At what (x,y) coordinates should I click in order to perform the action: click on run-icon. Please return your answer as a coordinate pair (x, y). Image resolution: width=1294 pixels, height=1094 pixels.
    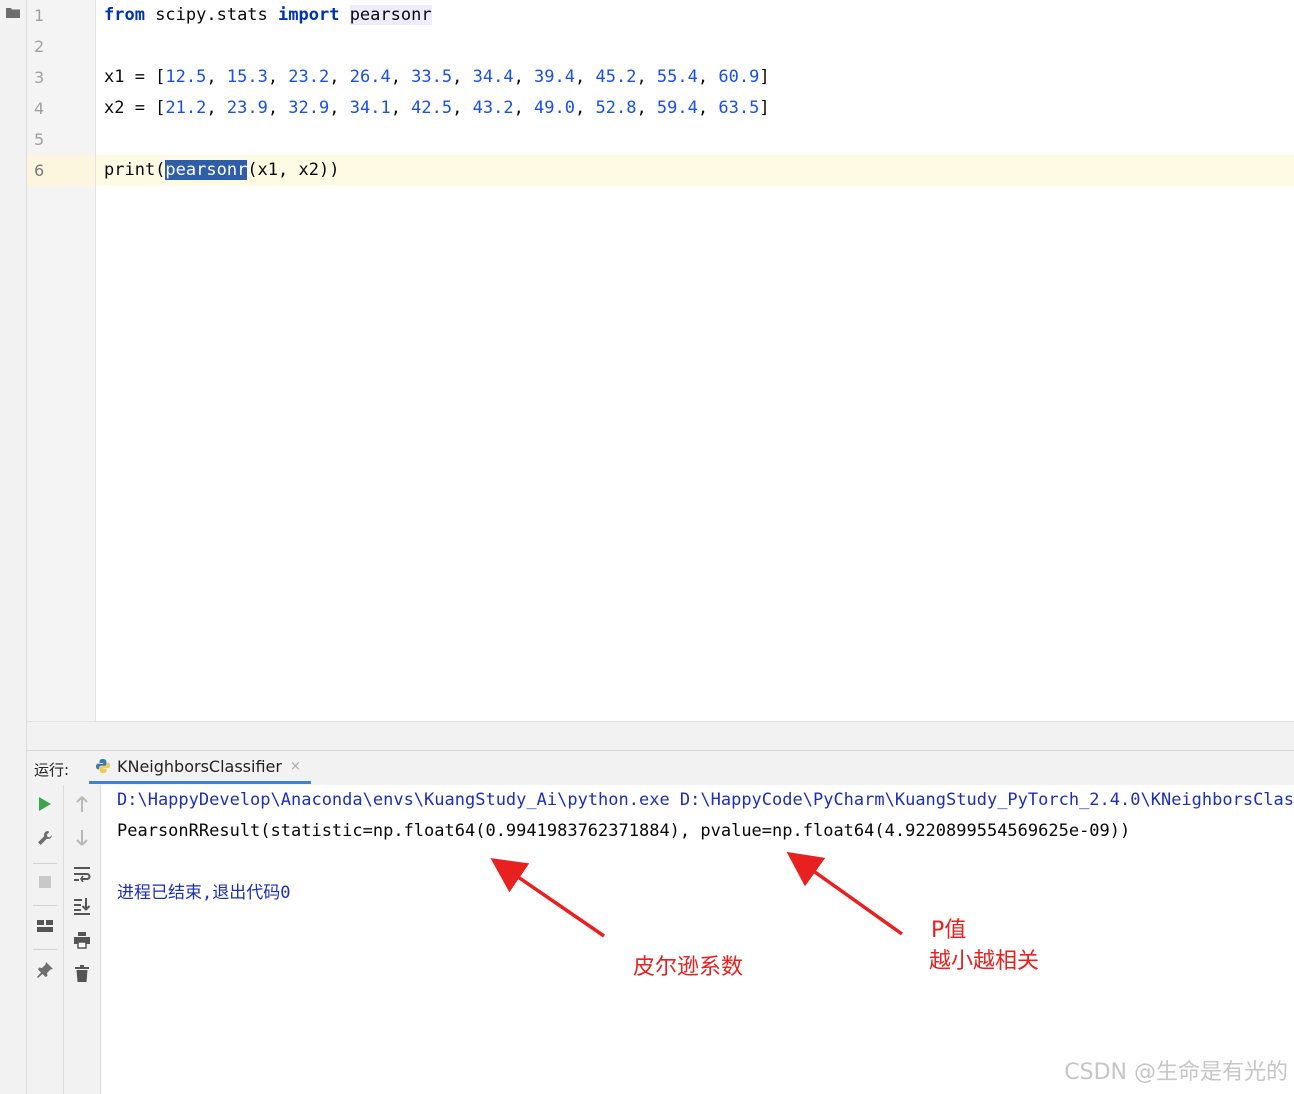
    Looking at the image, I should click on (45, 804).